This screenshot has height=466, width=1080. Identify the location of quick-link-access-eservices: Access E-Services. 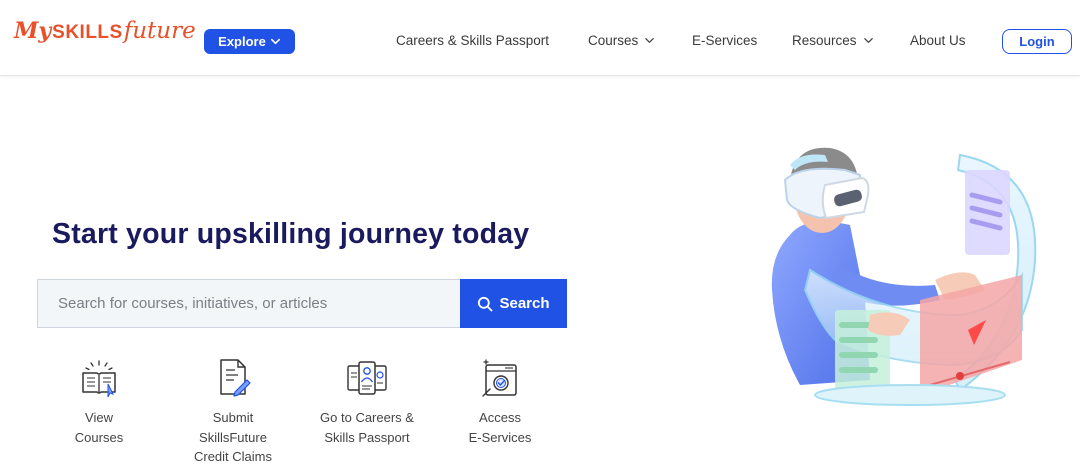
(500, 401).